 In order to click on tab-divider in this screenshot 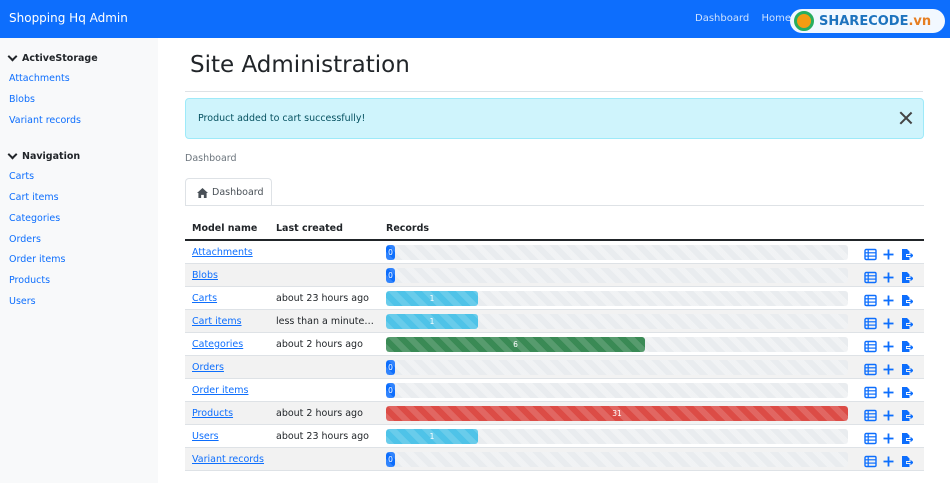, I will do `click(554, 205)`.